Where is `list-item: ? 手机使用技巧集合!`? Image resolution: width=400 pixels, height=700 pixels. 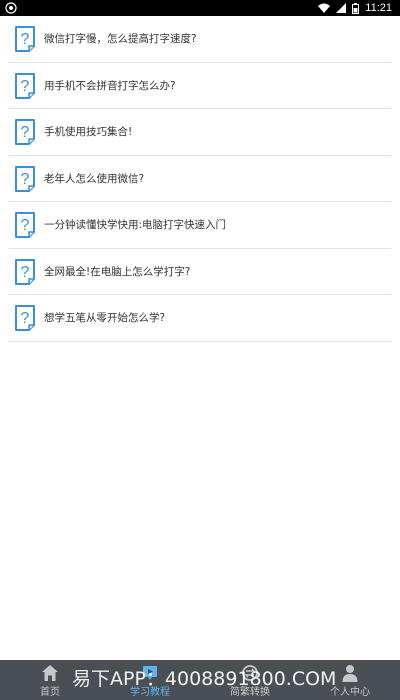
list-item: ? 手机使用技巧集合! is located at coordinates (200, 132).